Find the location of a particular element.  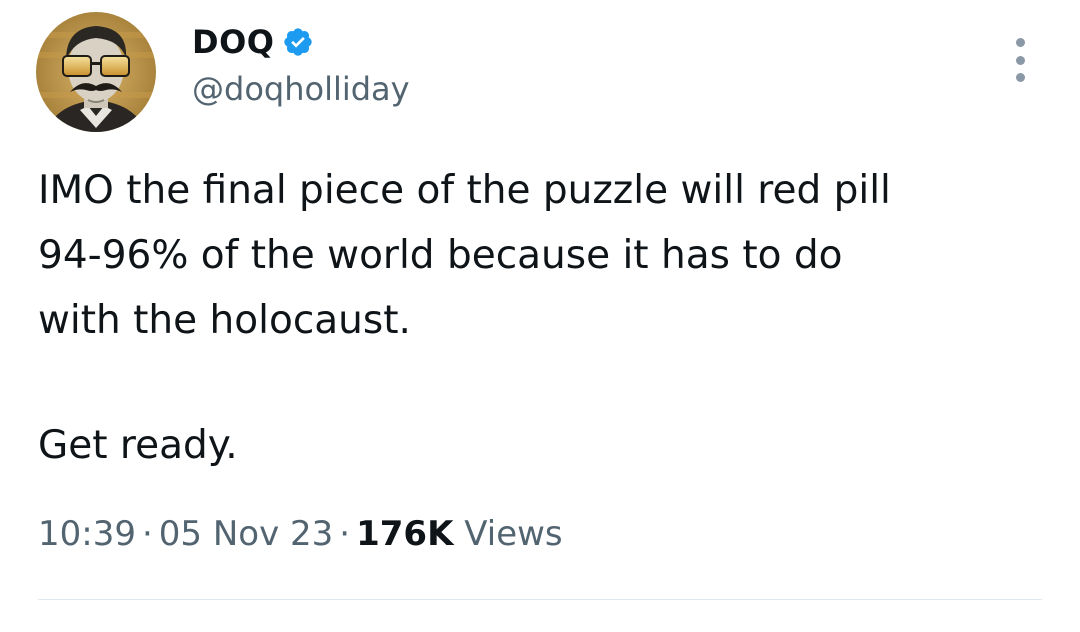

tweet-text-line: 94-96% of the world because it has to do is located at coordinates (440, 255).